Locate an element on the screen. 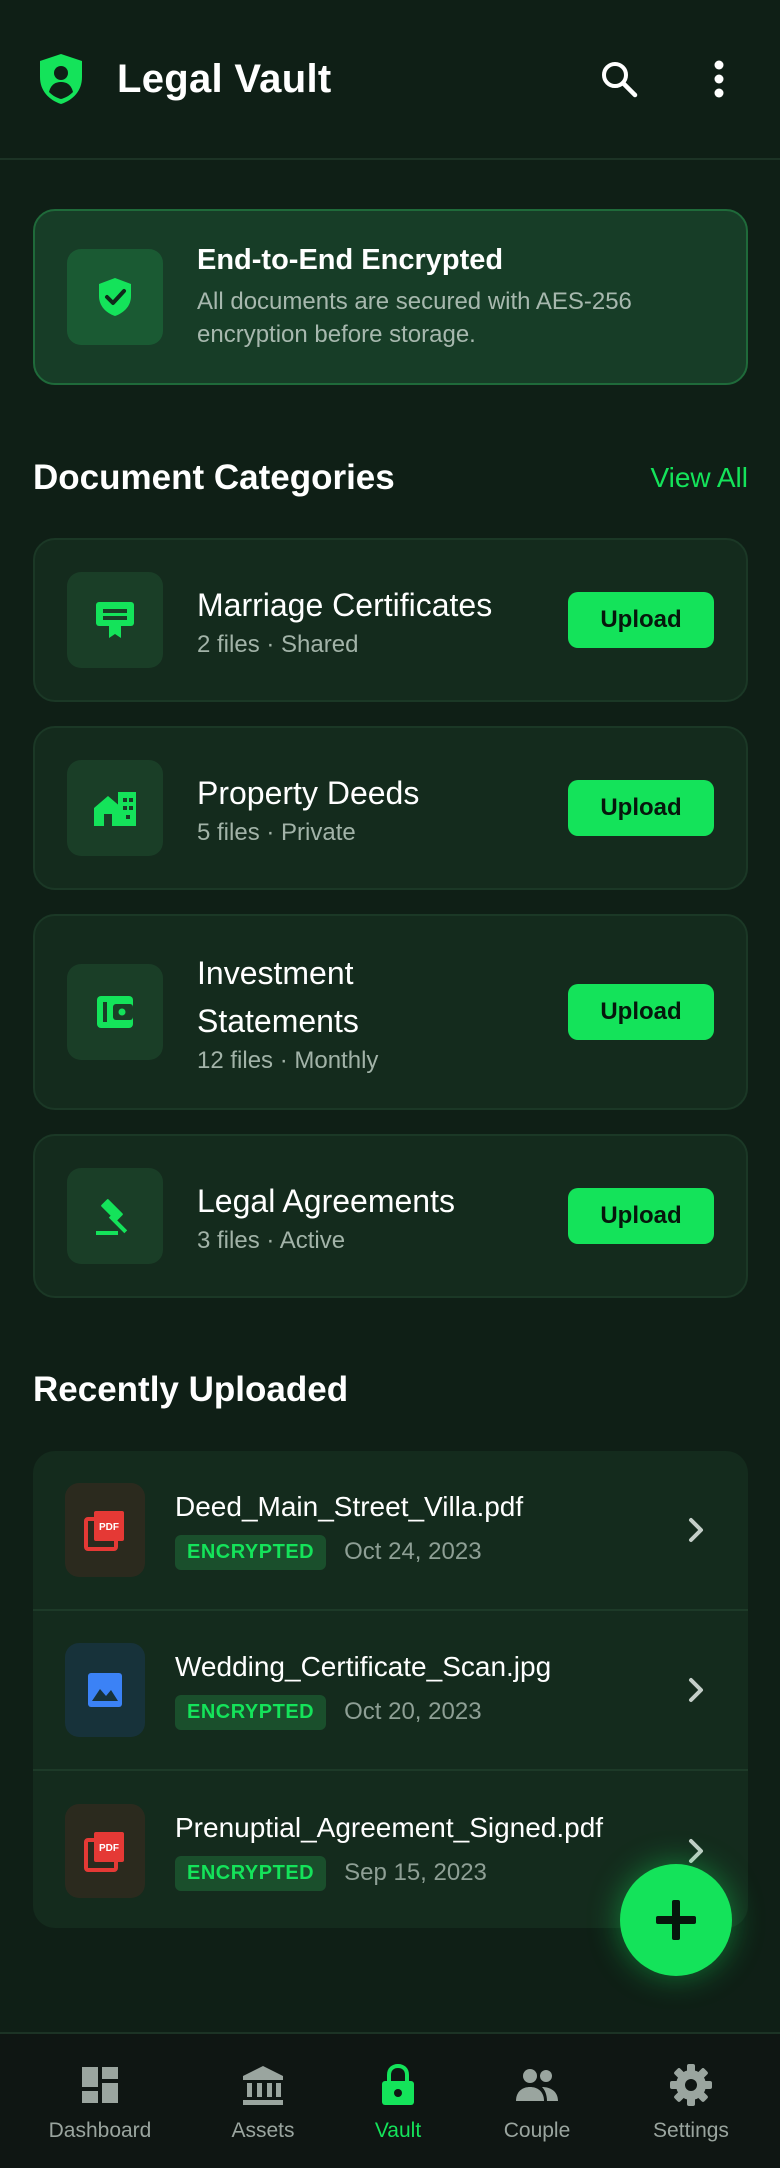 This screenshot has width=780, height=2168. shield-check-icon is located at coordinates (115, 297).